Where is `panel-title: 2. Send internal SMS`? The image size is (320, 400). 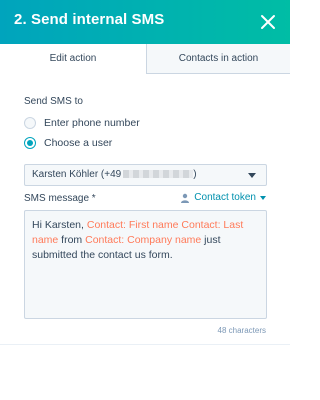 panel-title: 2. Send internal SMS is located at coordinates (89, 19).